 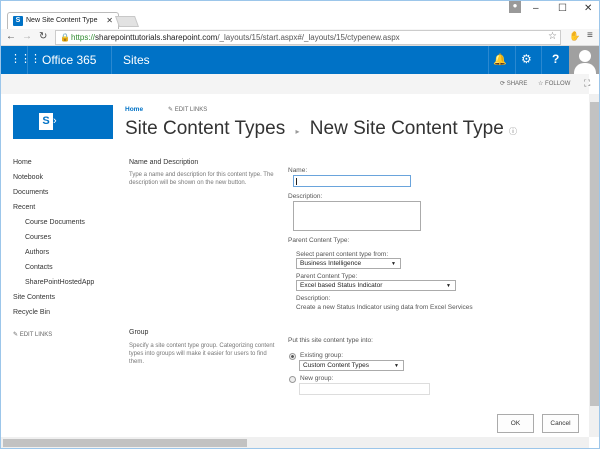 I want to click on ribbon-bar: ⟳ SHARE ☆ FOLLOW ⛶, so click(x=295, y=84).